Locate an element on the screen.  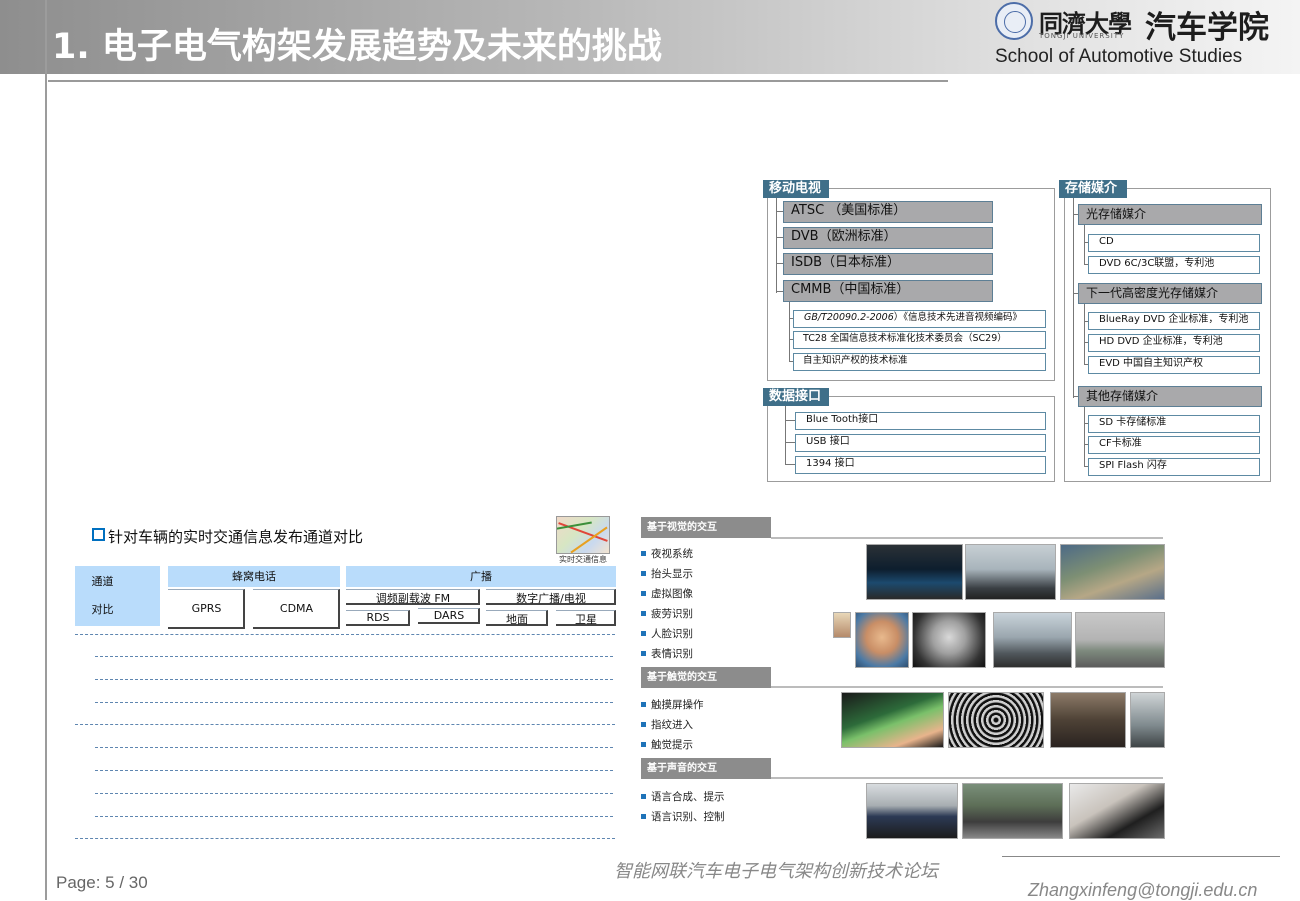
slide-title: 1. 电子电气构架发展趋势及未来的挑战 is located at coordinates (357, 47).